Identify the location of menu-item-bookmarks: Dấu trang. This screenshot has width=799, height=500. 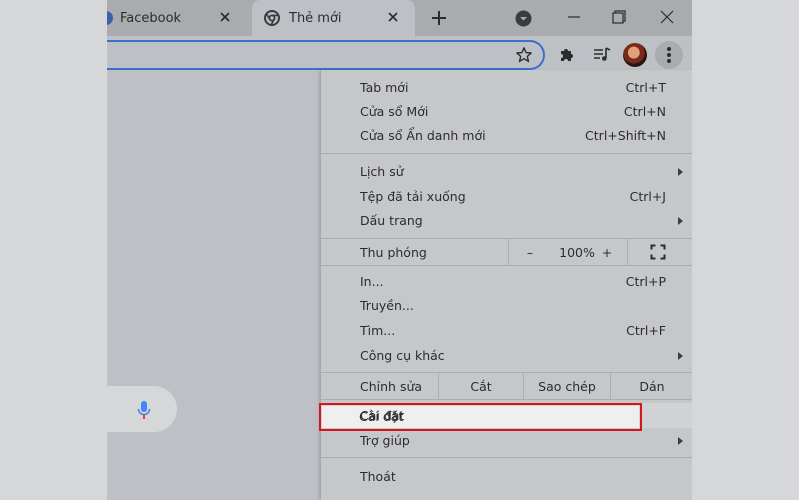
(506, 220).